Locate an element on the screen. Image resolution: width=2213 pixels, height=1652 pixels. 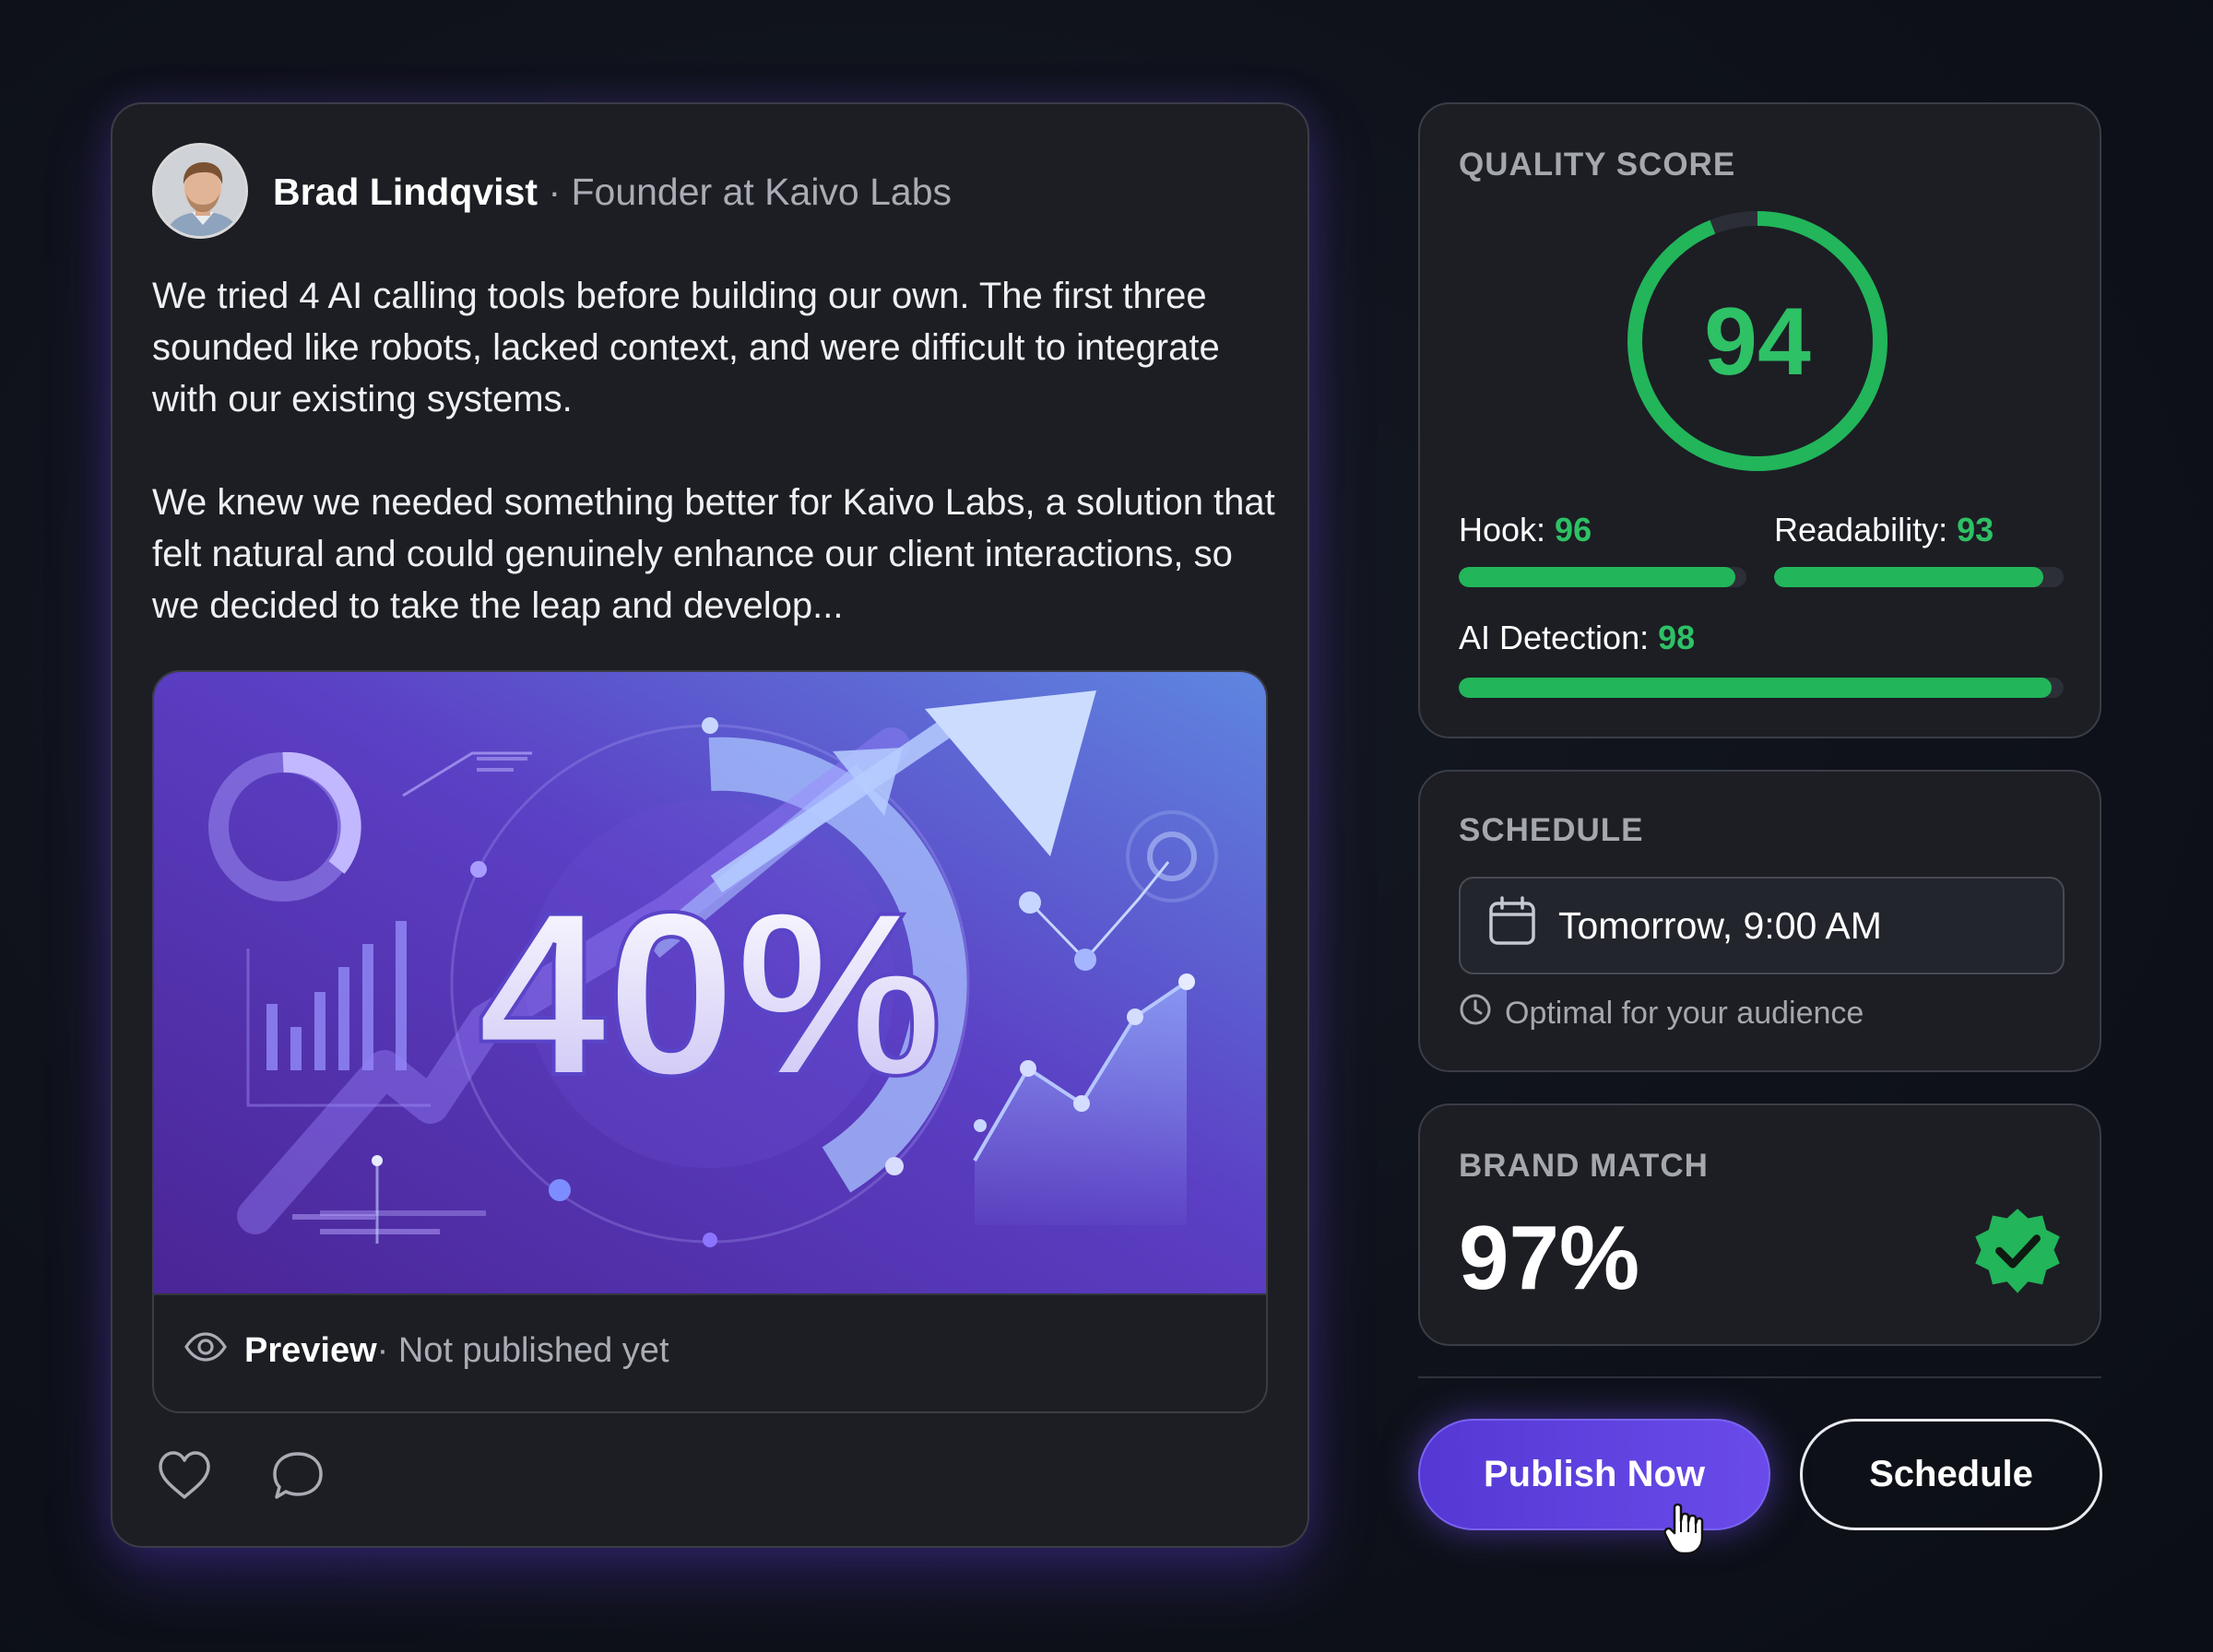
schedule-datetime: Tomorrow, 9:00 AM is located at coordinates (1720, 925).